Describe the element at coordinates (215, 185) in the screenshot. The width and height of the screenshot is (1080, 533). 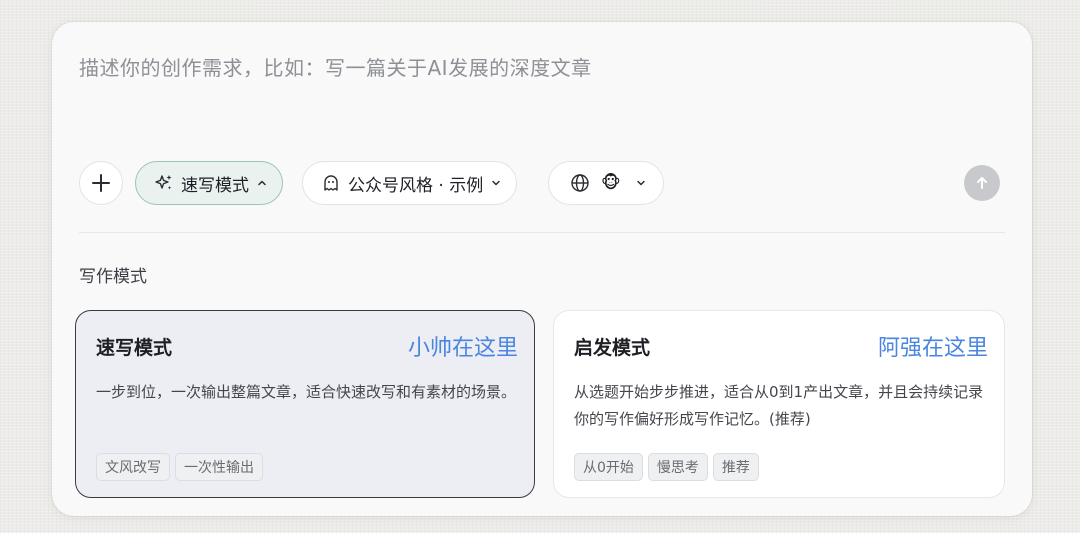
I see `writing-mode-label: 速写模式` at that location.